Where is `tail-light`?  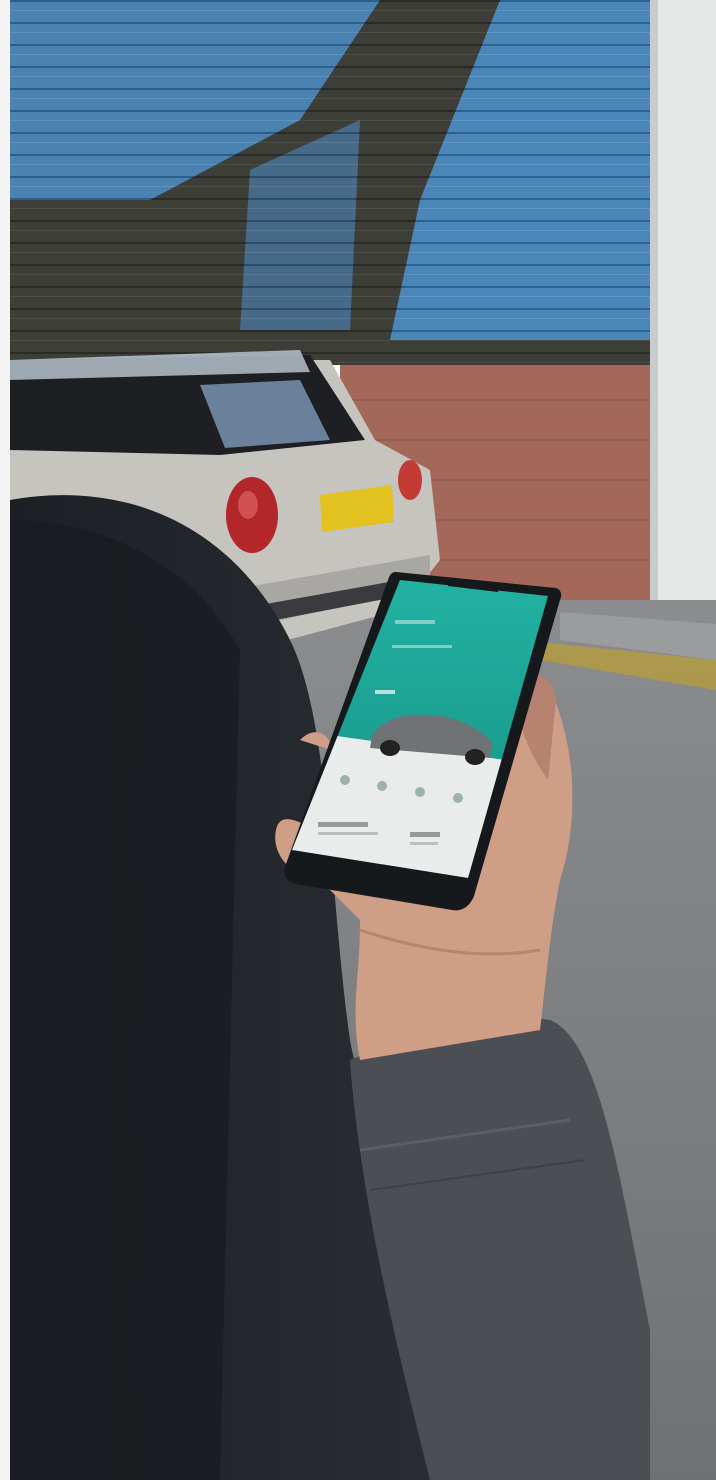 tail-light is located at coordinates (410, 480).